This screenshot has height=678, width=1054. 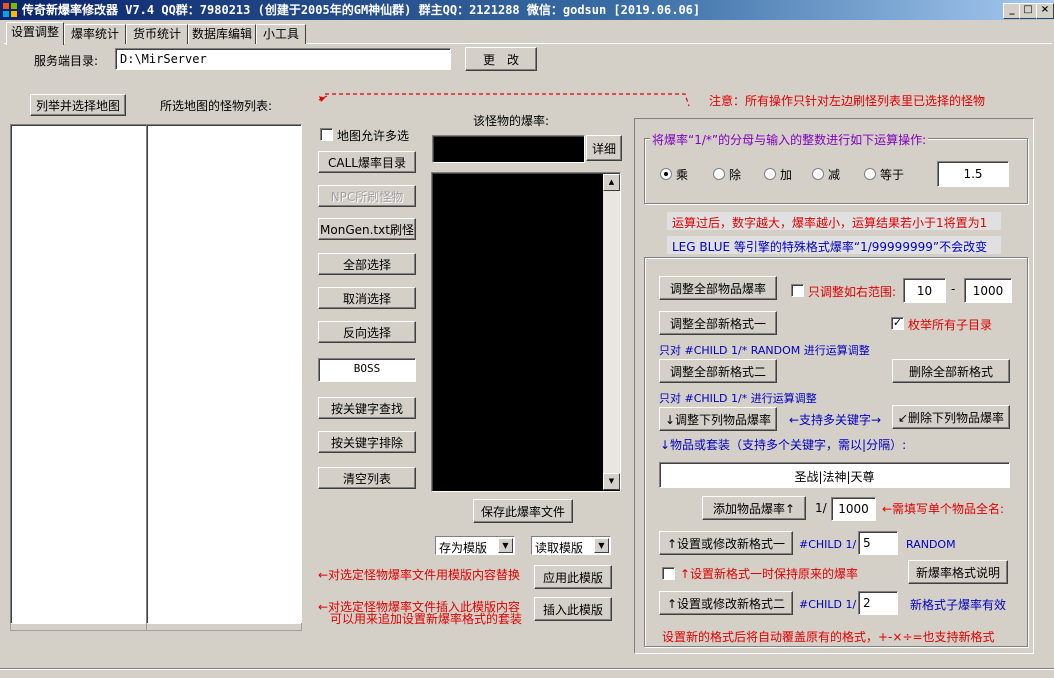 What do you see at coordinates (79, 374) in the screenshot?
I see `map-list` at bounding box center [79, 374].